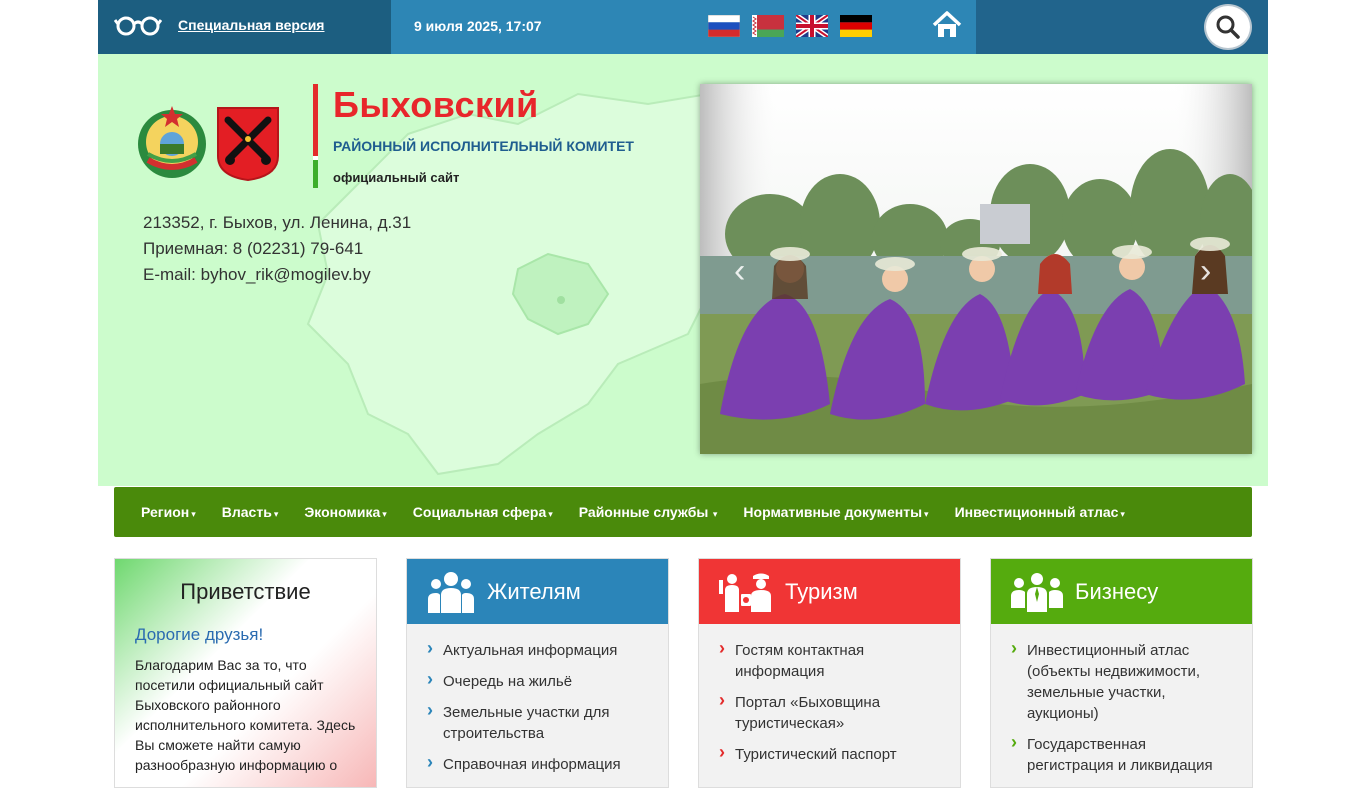  Describe the element at coordinates (538, 722) in the screenshot. I see `list-item: Земельные участки для строительства` at that location.